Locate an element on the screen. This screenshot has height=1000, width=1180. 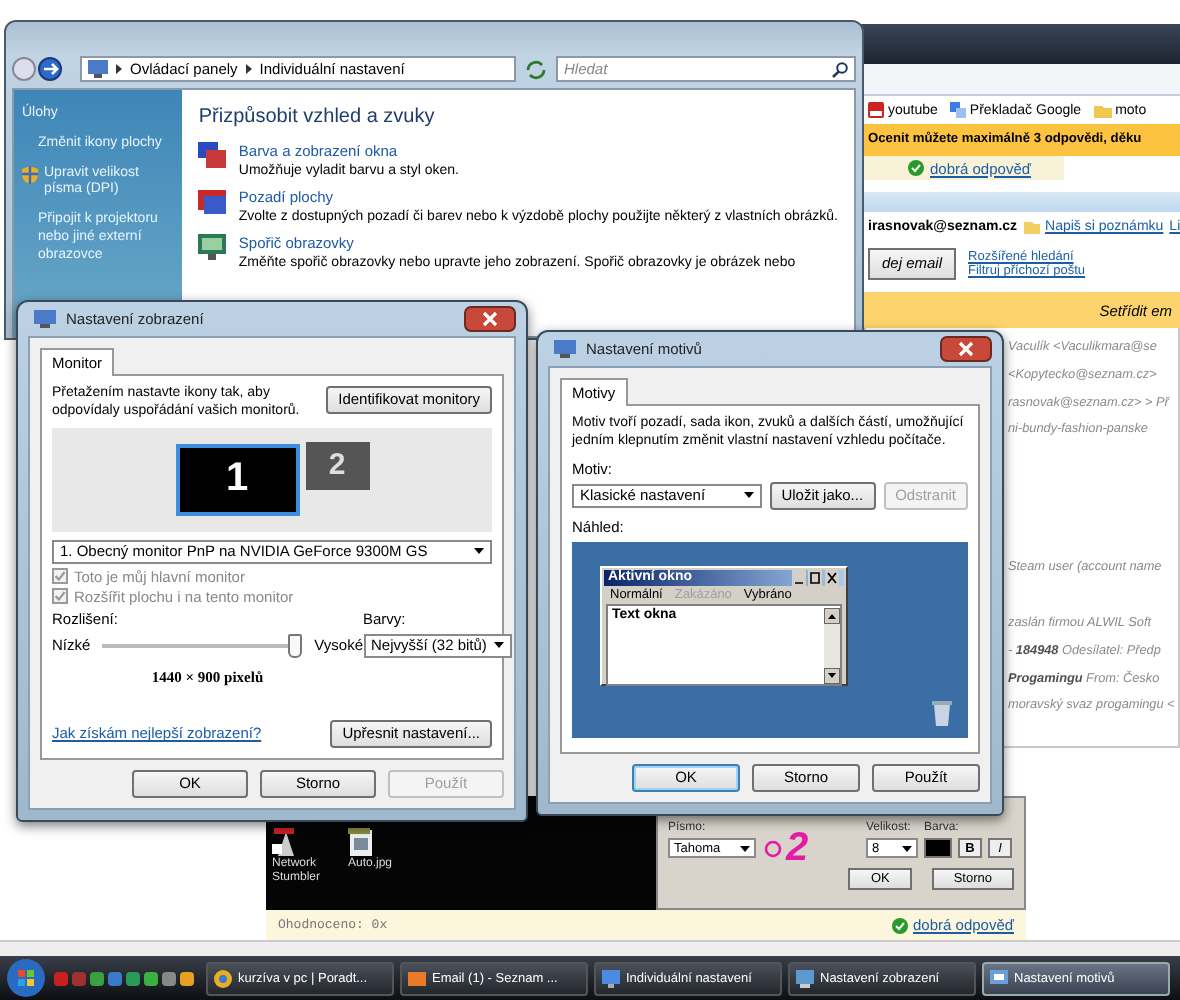
folder-icon is located at coordinates (1102, 110).